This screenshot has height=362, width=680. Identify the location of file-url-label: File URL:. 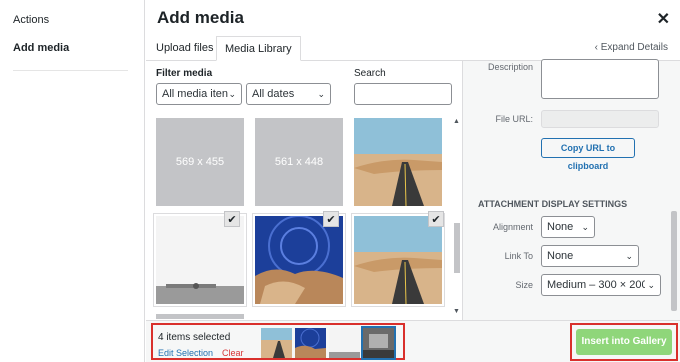
(514, 119).